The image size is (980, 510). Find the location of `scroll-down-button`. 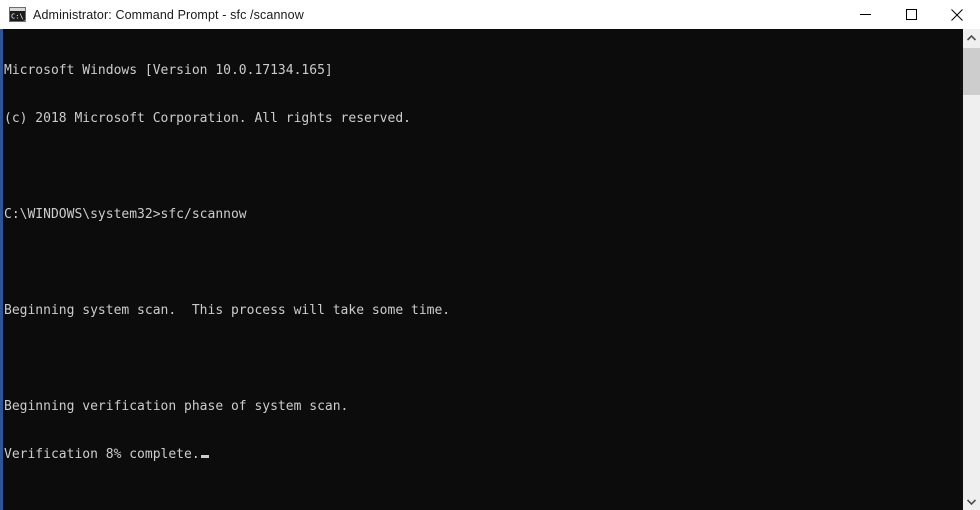

scroll-down-button is located at coordinates (971, 501).